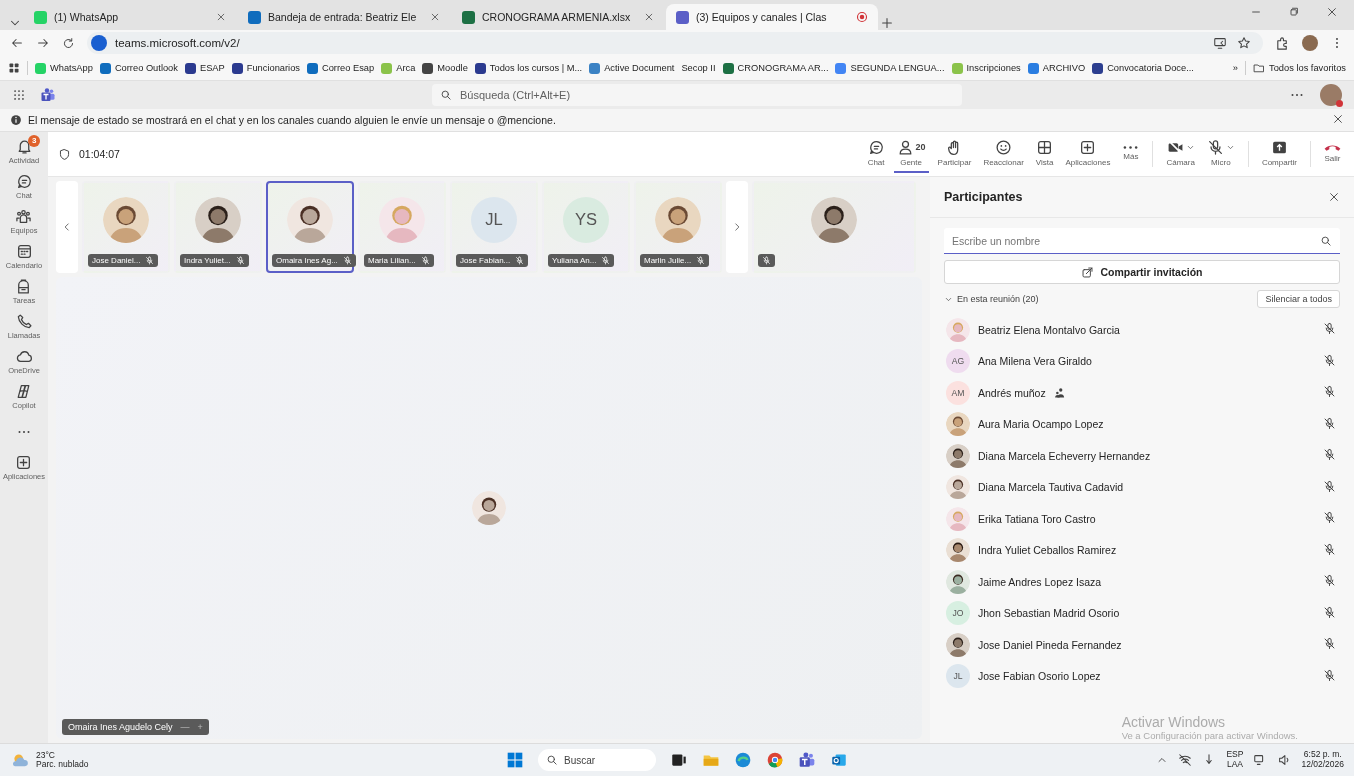 This screenshot has height=776, width=1354. What do you see at coordinates (697, 95) in the screenshot?
I see `search-field: Búsqueda (Ctrl+Alt+E)` at bounding box center [697, 95].